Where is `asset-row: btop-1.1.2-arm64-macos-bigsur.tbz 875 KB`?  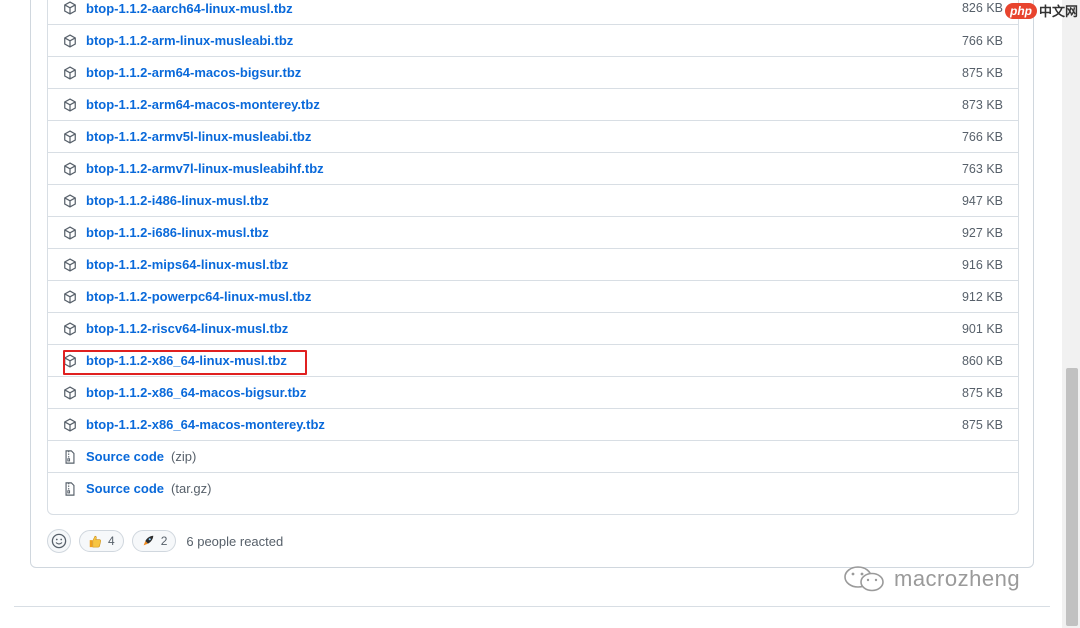
asset-row: btop-1.1.2-arm64-macos-bigsur.tbz 875 KB is located at coordinates (533, 72).